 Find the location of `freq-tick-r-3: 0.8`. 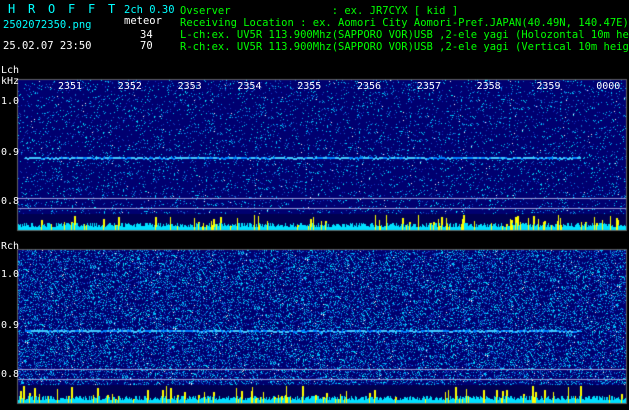

freq-tick-r-3: 0.8 is located at coordinates (10, 374).